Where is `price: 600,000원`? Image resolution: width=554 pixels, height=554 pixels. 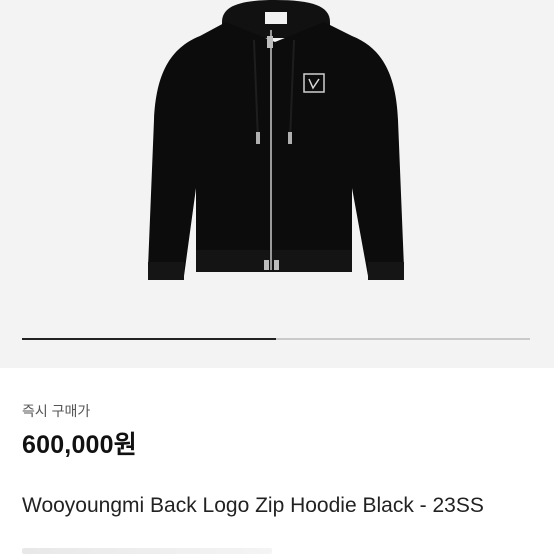
price: 600,000원 is located at coordinates (79, 445).